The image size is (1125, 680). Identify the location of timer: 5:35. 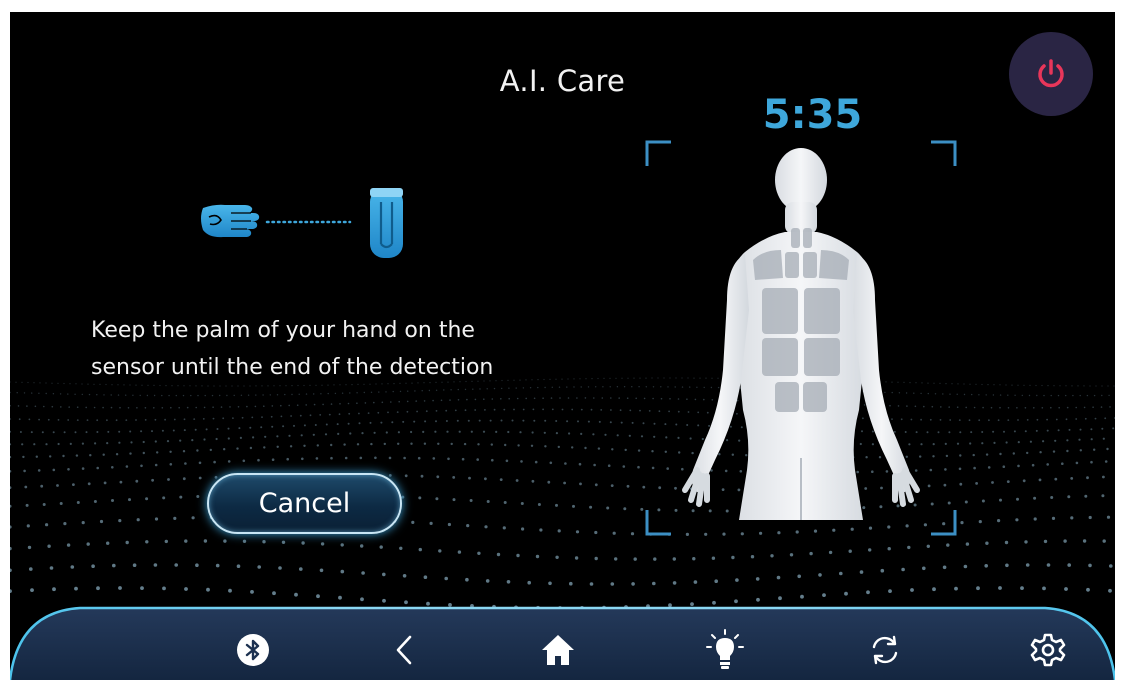
(812, 115).